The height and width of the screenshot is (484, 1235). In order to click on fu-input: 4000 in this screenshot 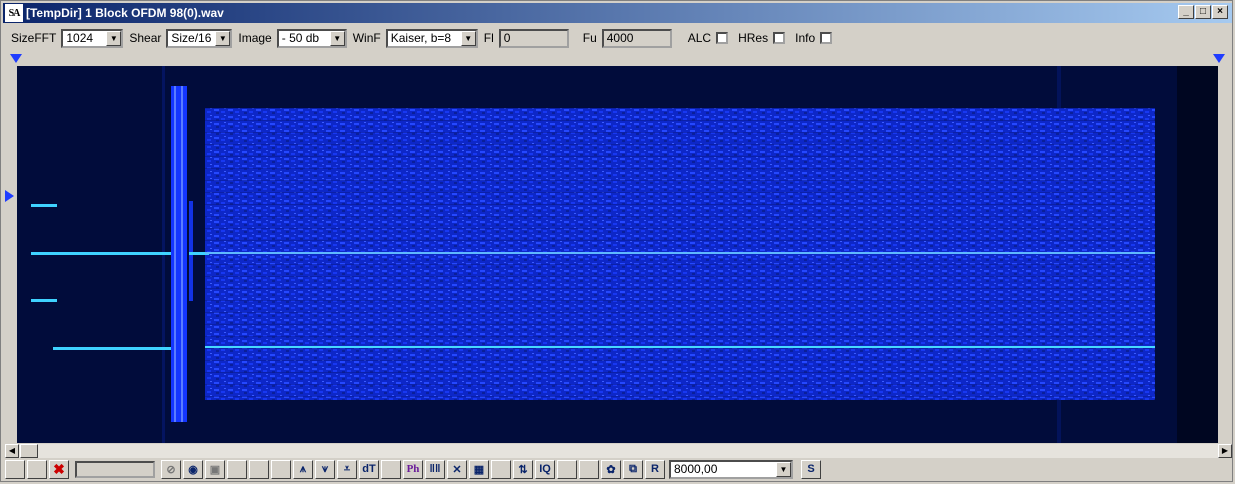, I will do `click(636, 38)`.